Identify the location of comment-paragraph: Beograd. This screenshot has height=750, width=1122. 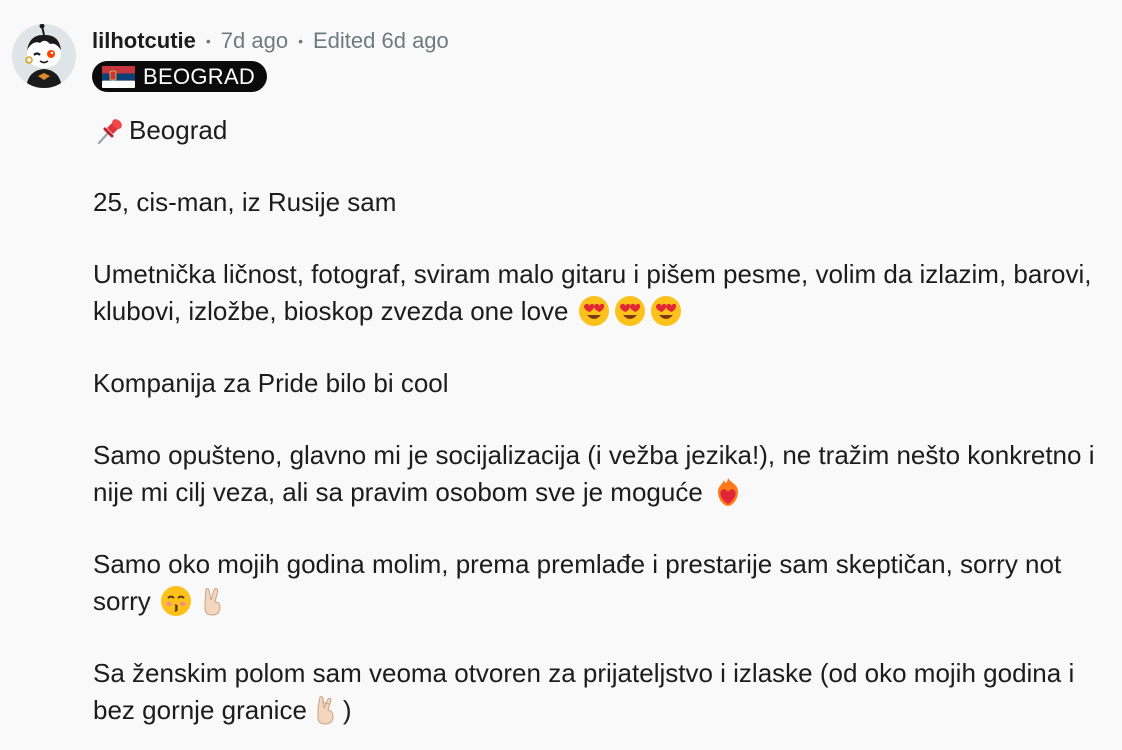
(598, 130).